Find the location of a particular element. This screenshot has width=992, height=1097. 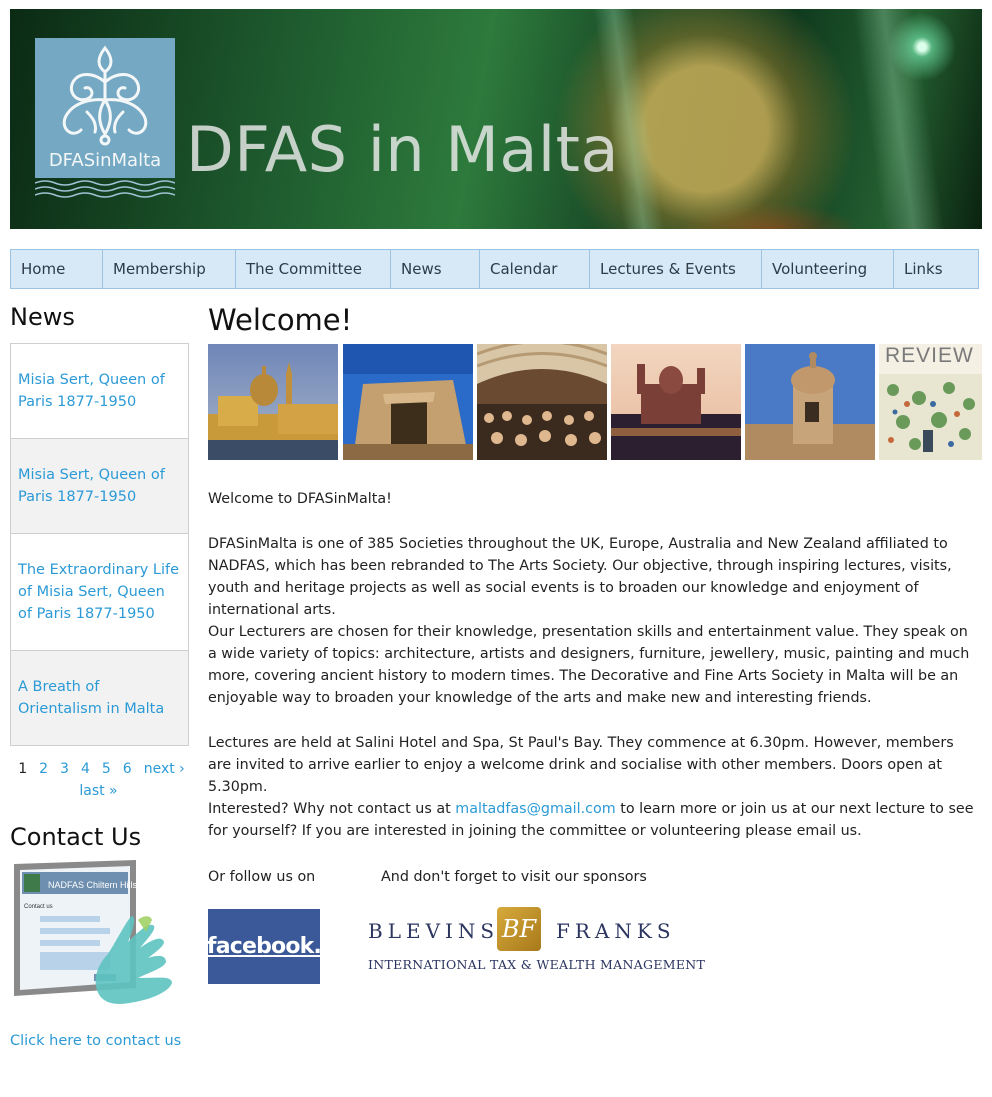

nav-item-membership: Membership is located at coordinates (169, 269).